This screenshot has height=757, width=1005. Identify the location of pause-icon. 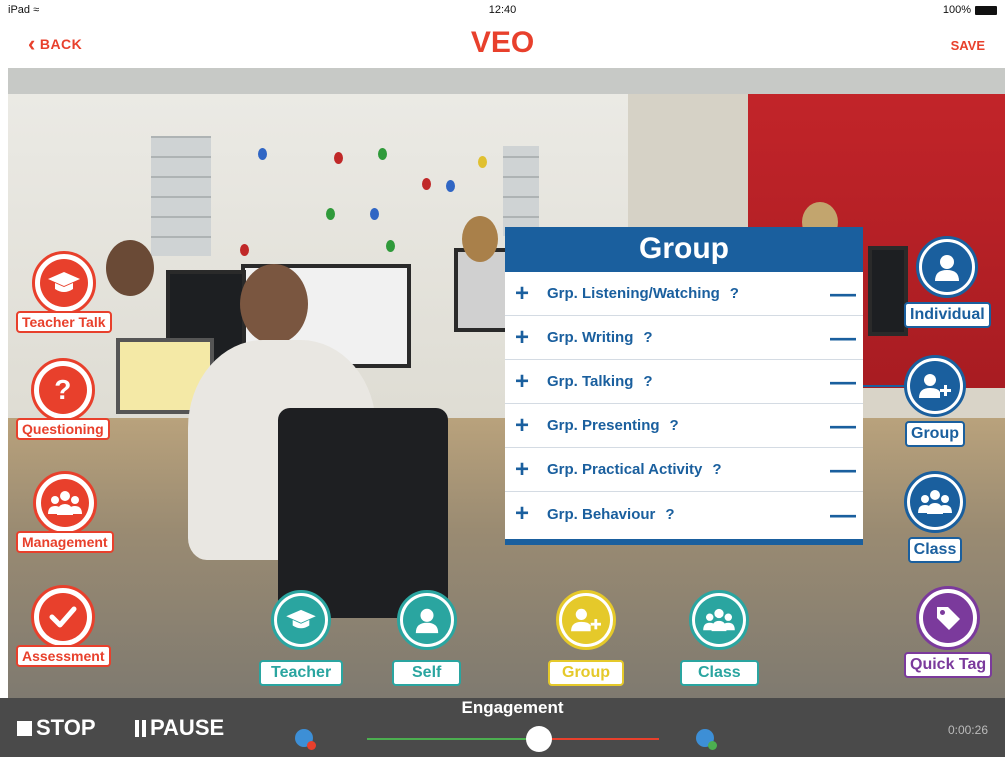
(140, 728).